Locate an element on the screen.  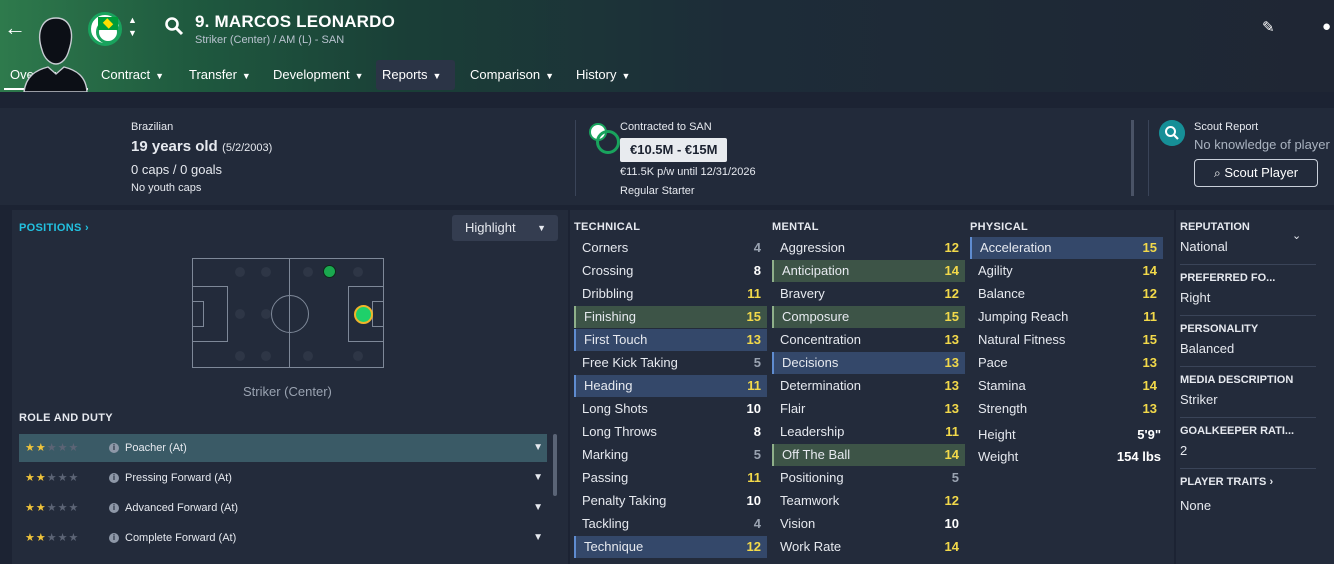
attribute-row: Technique 12 is located at coordinates (670, 547).